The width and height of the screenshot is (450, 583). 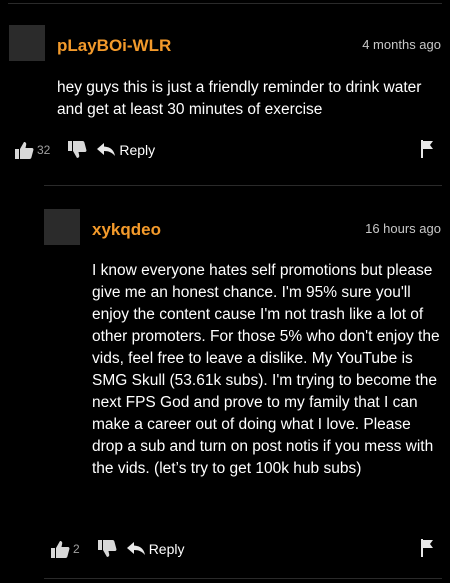 I want to click on comment-actions: 32 Reply, so click(x=84, y=150).